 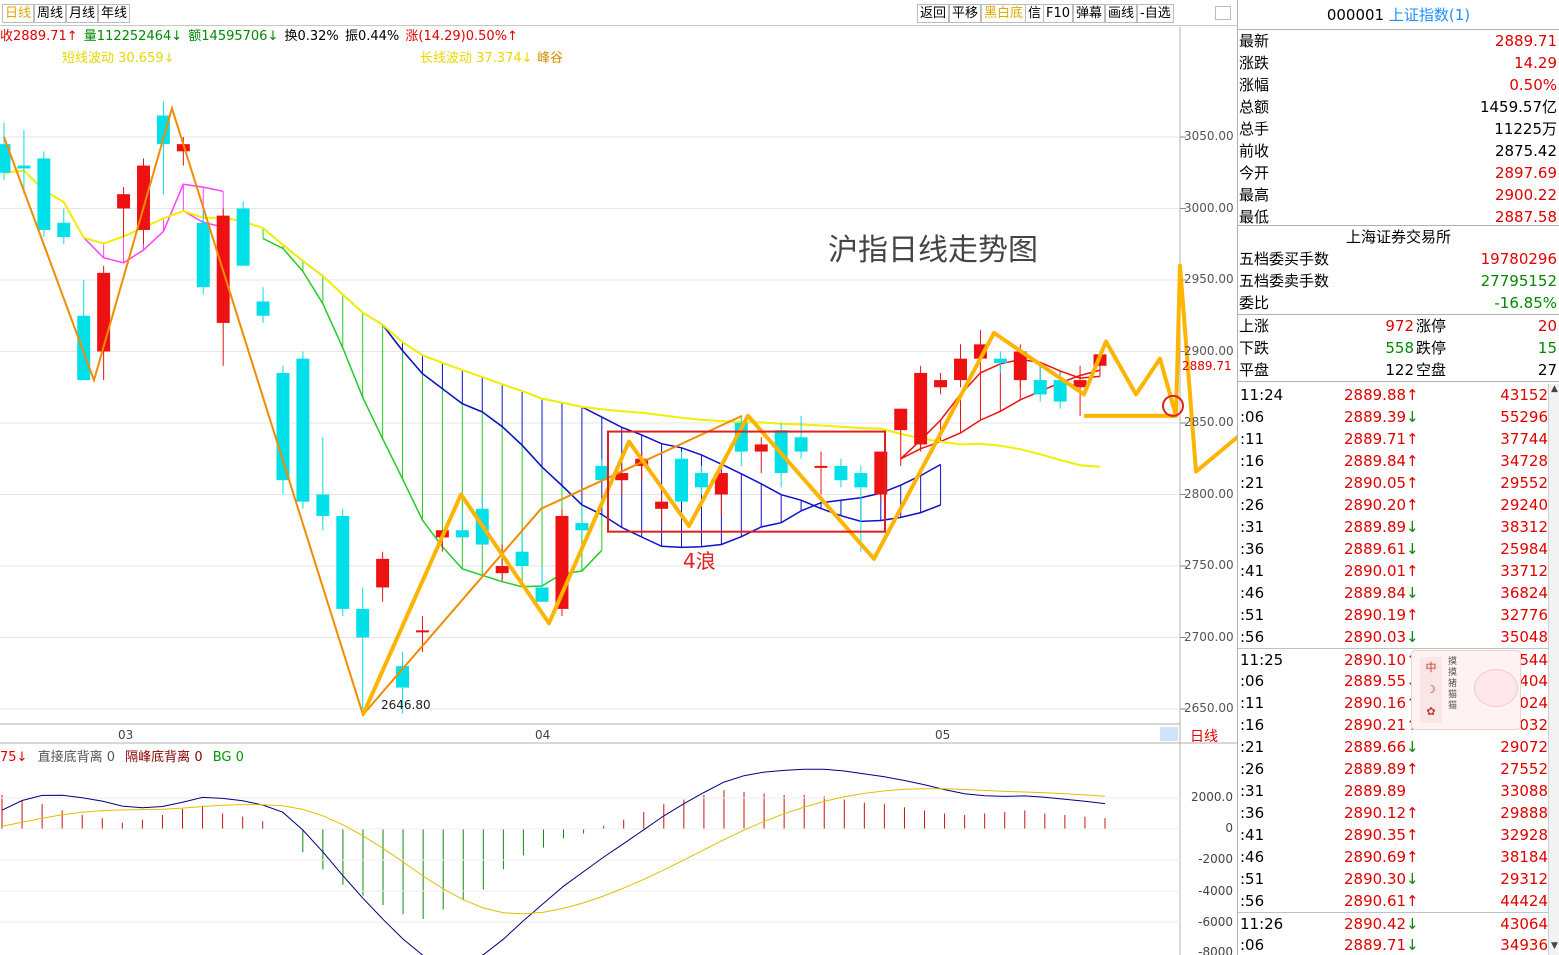 What do you see at coordinates (1453, 684) in the screenshot?
I see `sticker-text: 摸摸猪猫猫` at bounding box center [1453, 684].